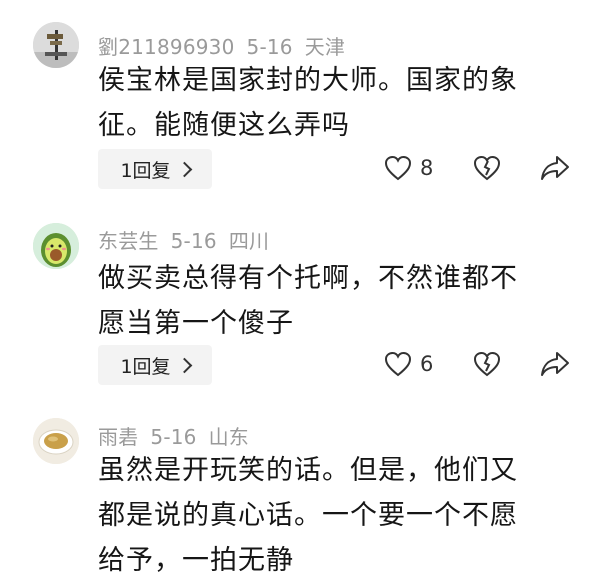 This screenshot has height=583, width=600. Describe the element at coordinates (325, 47) in the screenshot. I see `comment-location: 天津` at that location.